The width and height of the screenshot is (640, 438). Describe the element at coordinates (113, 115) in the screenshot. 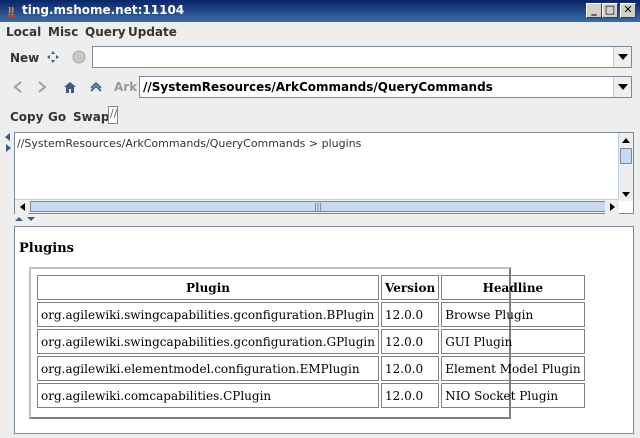

I see `swap-path-field: //` at that location.